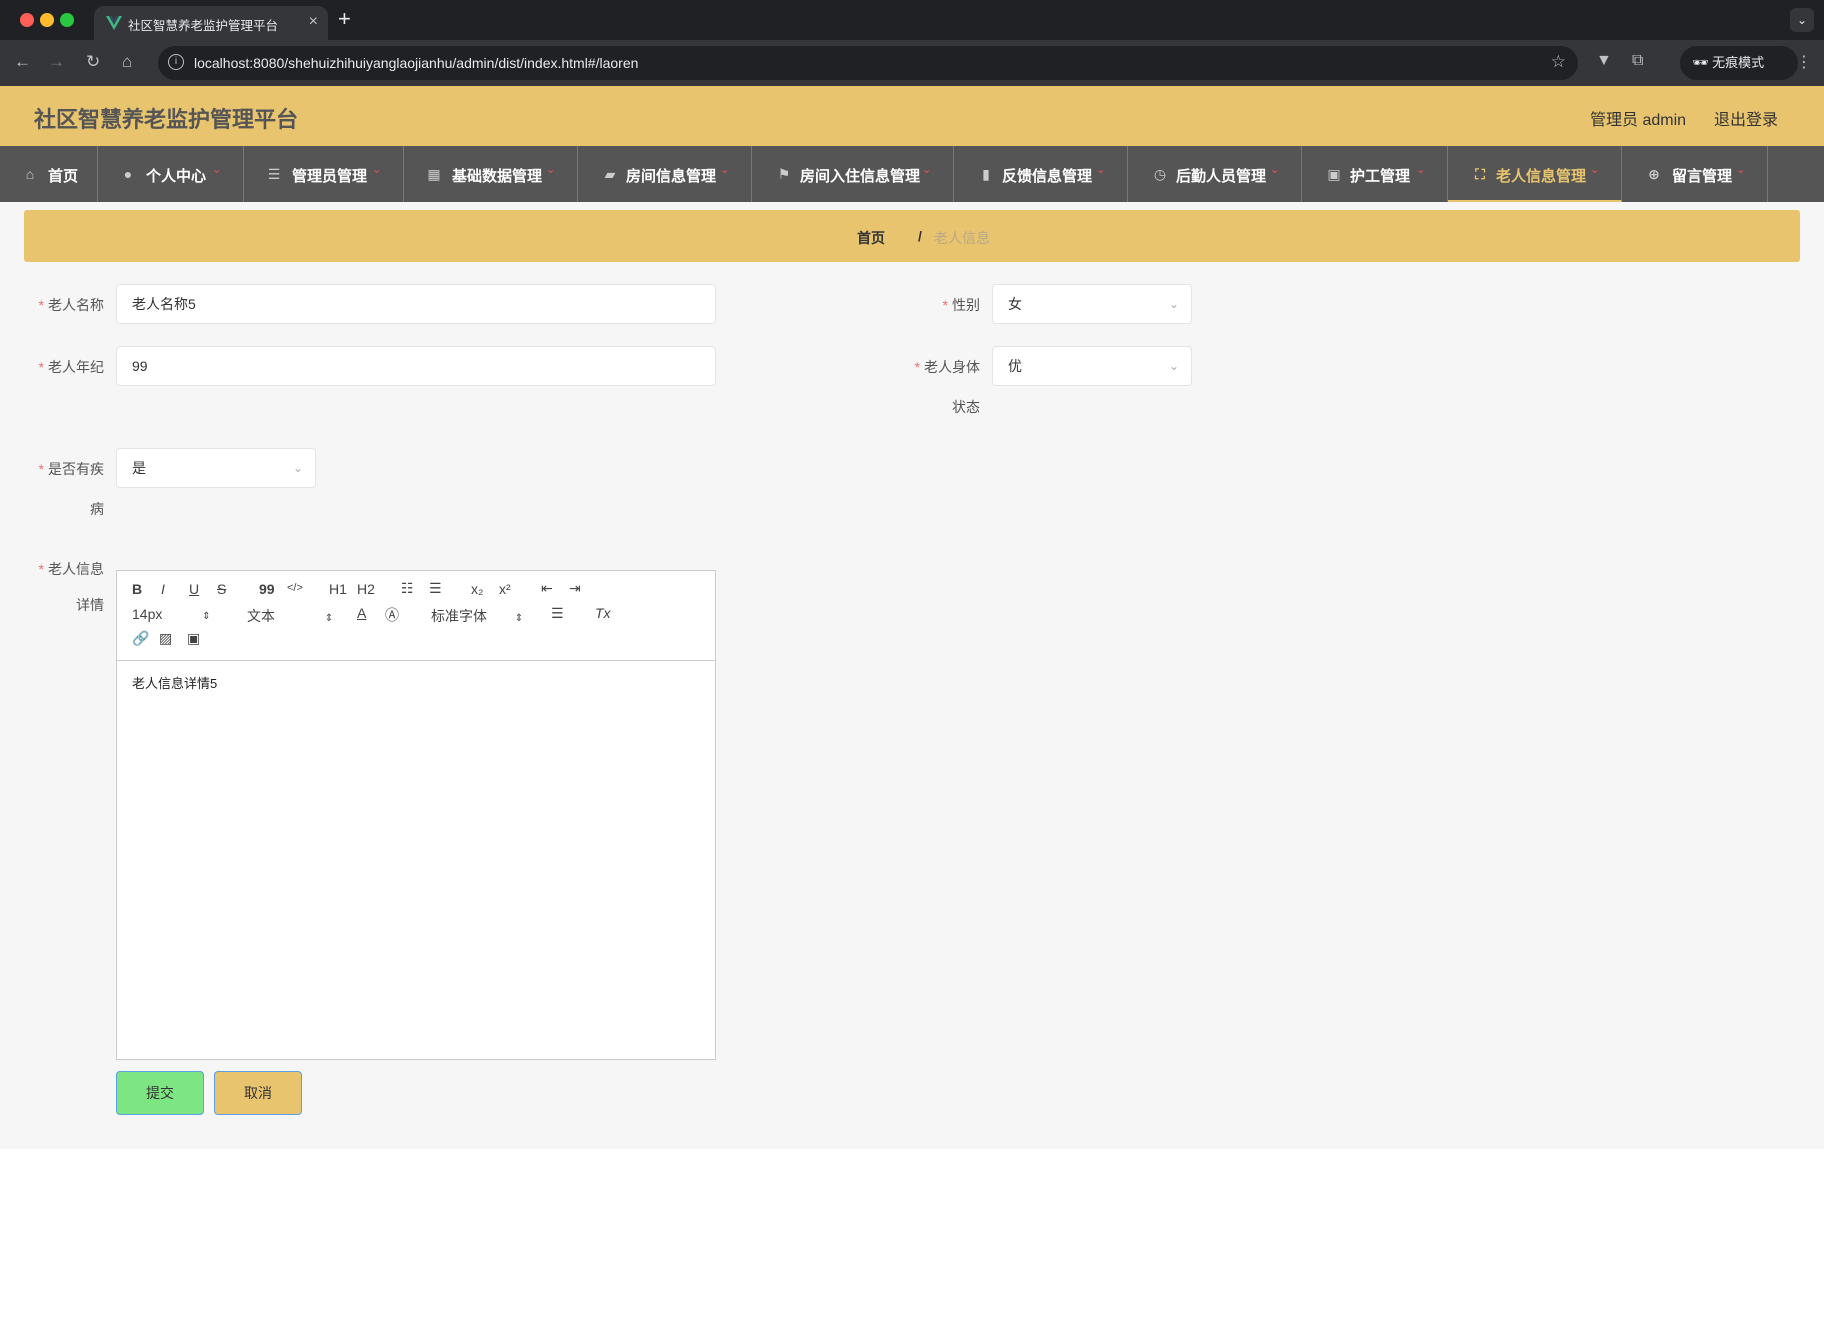  Describe the element at coordinates (912, 236) in the screenshot. I see `breadcrumb: 首页 / 老人信息` at that location.